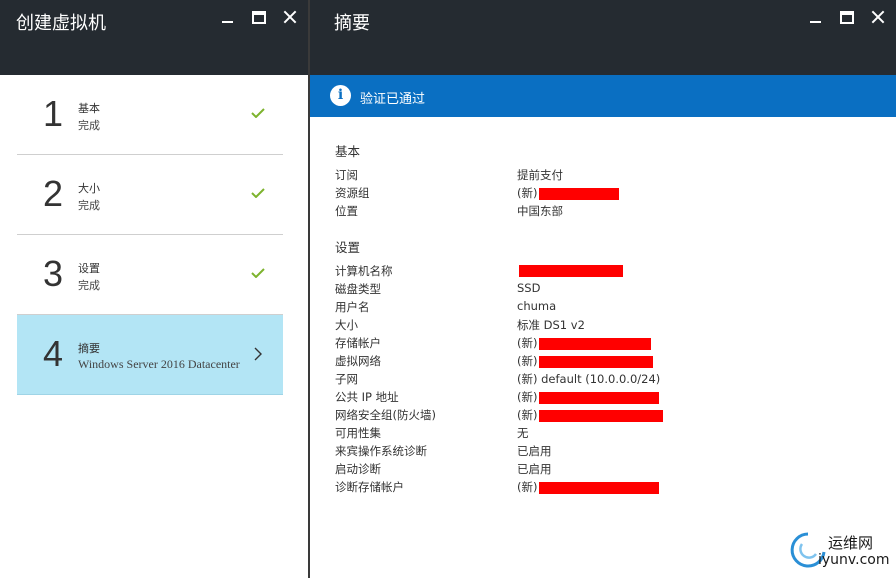 Image resolution: width=896 pixels, height=578 pixels. Describe the element at coordinates (529, 288) in the screenshot. I see `row-value: SSD` at that location.